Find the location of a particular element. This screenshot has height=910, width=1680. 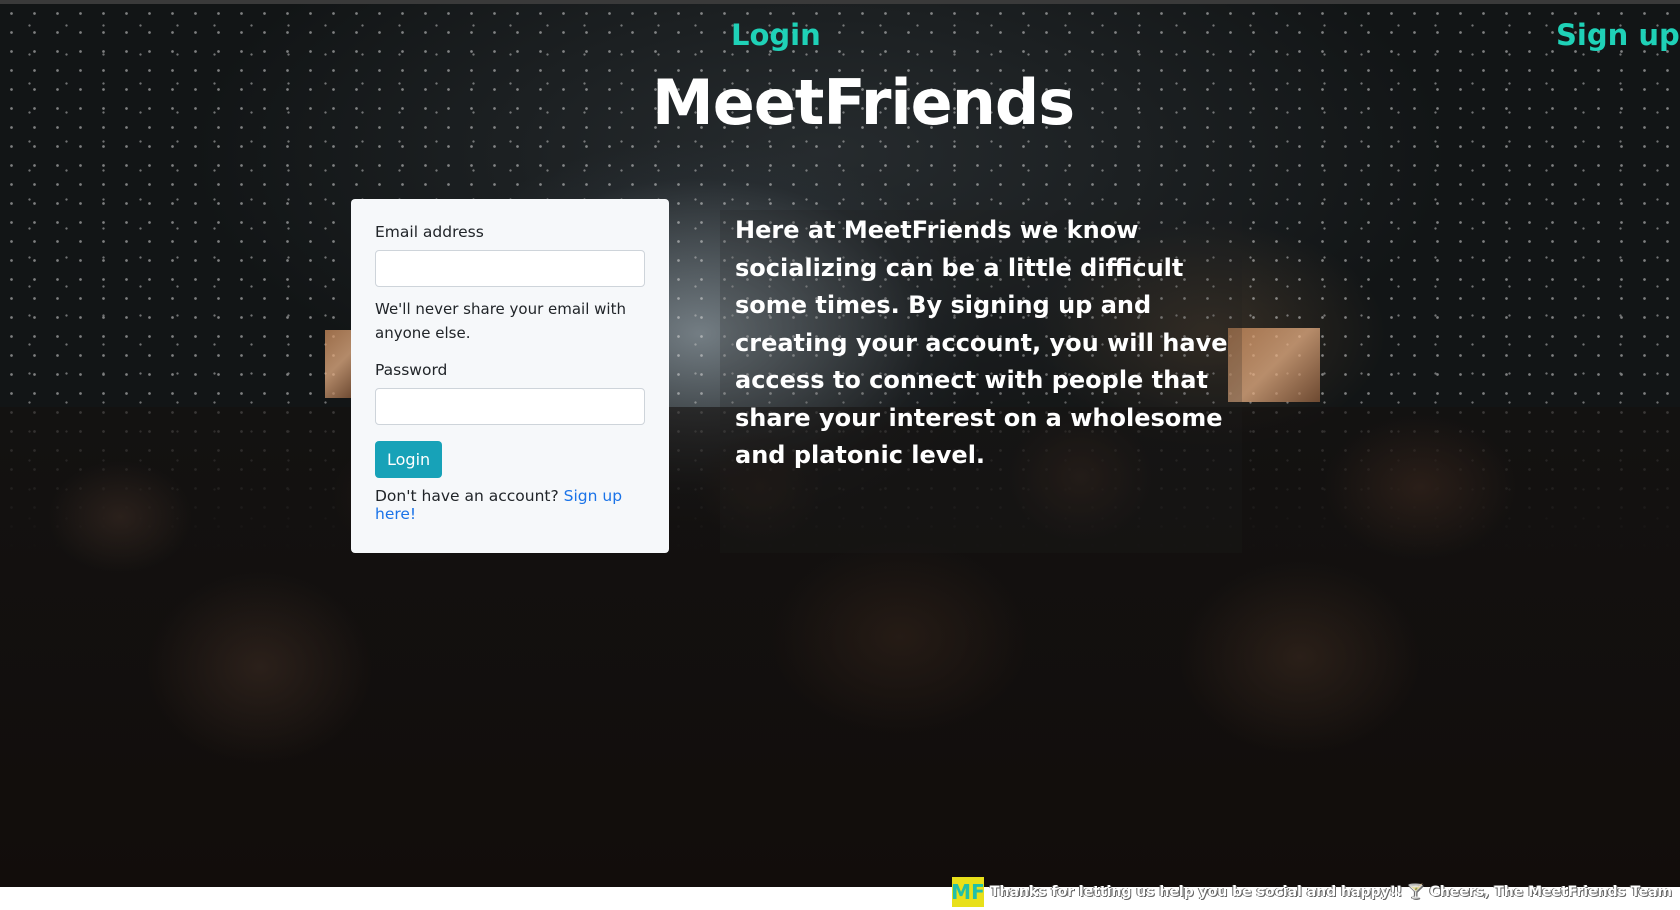

email-field is located at coordinates (510, 268).